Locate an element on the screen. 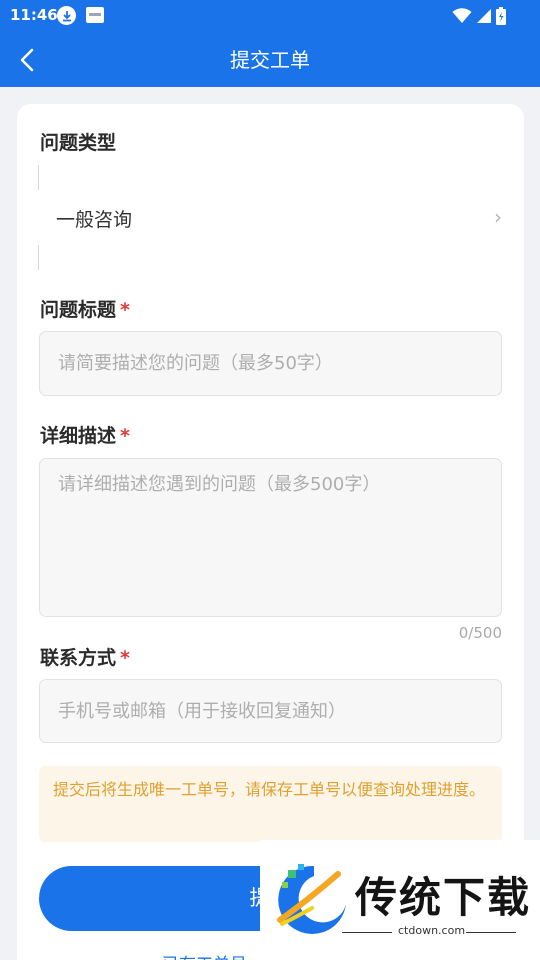 This screenshot has height=960, width=540. notice-box: 提交后将生成唯一工单号，请保存工单号以便查询处理进度。 is located at coordinates (270, 804).